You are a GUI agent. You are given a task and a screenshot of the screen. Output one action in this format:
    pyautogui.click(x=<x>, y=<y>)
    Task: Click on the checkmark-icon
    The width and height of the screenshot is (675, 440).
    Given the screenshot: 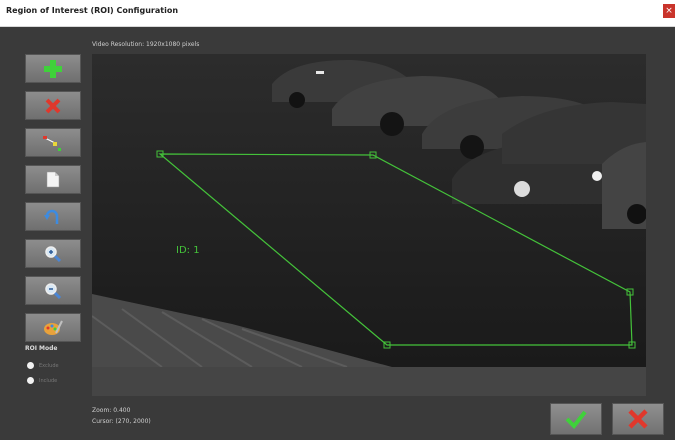 What is the action you would take?
    pyautogui.click(x=576, y=419)
    